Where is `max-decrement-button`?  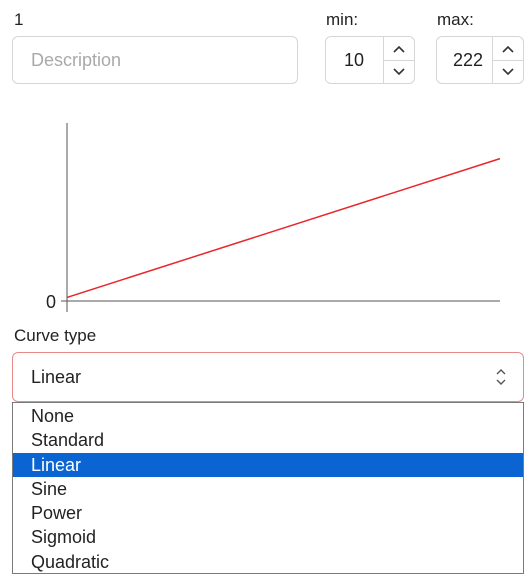
max-decrement-button is located at coordinates (508, 71).